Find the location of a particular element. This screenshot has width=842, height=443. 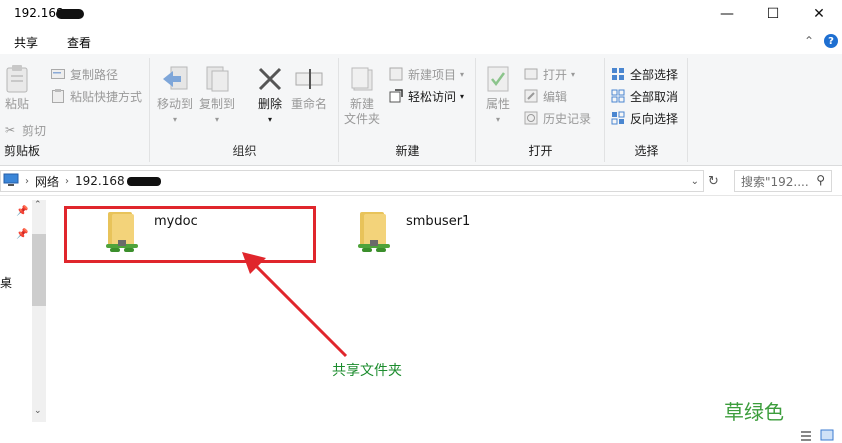

rename-button: 重命名 is located at coordinates (309, 88).